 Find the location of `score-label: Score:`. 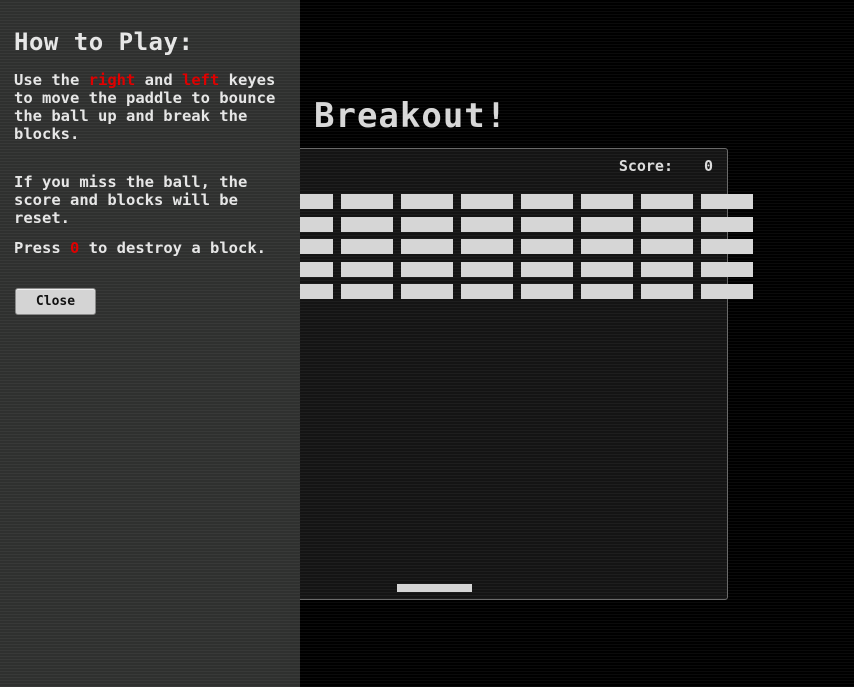

score-label: Score: is located at coordinates (645, 166).